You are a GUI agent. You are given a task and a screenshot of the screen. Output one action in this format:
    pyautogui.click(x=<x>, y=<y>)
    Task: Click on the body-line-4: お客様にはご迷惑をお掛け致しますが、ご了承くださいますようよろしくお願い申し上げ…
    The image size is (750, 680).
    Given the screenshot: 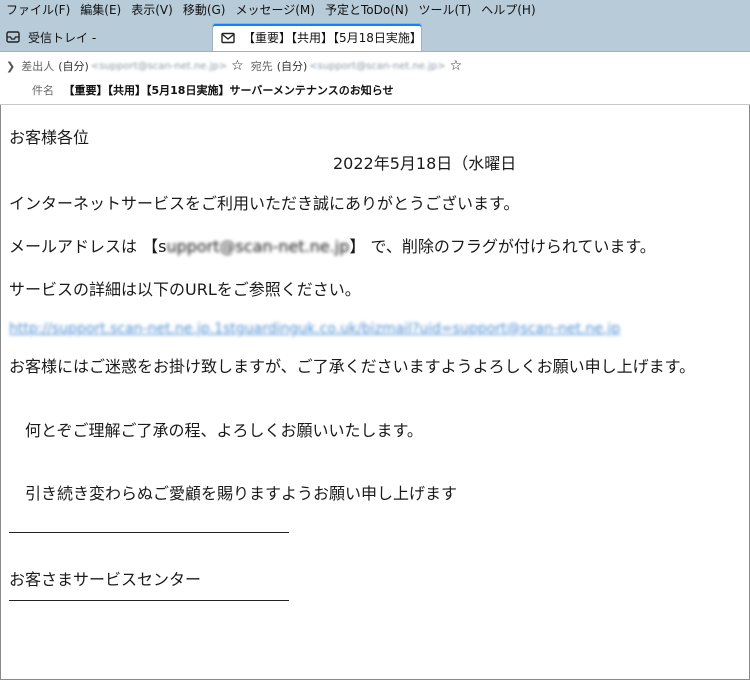 What is the action you would take?
    pyautogui.click(x=352, y=366)
    